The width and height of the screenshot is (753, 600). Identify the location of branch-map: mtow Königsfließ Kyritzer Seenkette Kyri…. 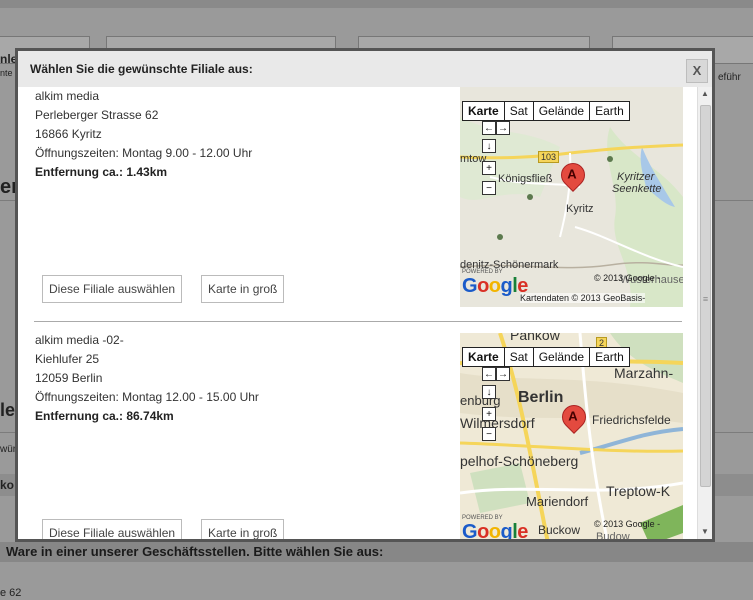
(571, 197).